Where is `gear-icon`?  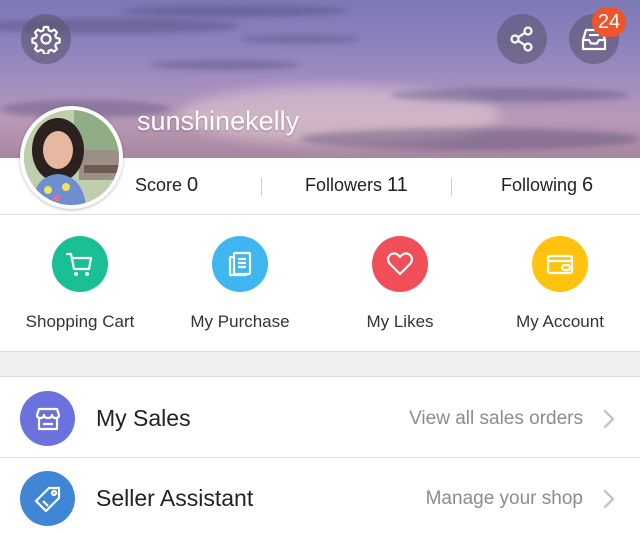 gear-icon is located at coordinates (46, 39).